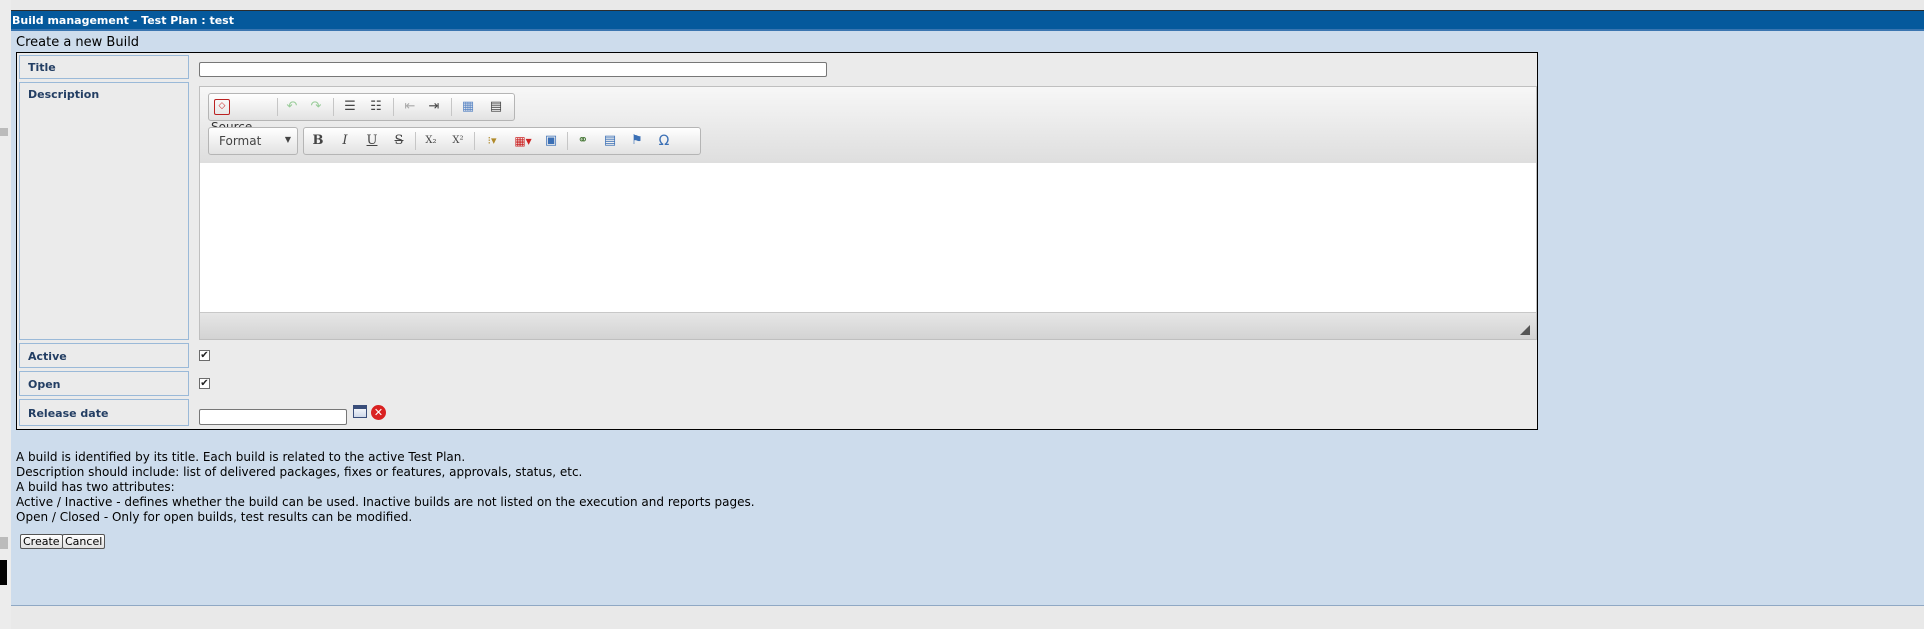 The image size is (1924, 629). I want to click on calendar-icon, so click(360, 411).